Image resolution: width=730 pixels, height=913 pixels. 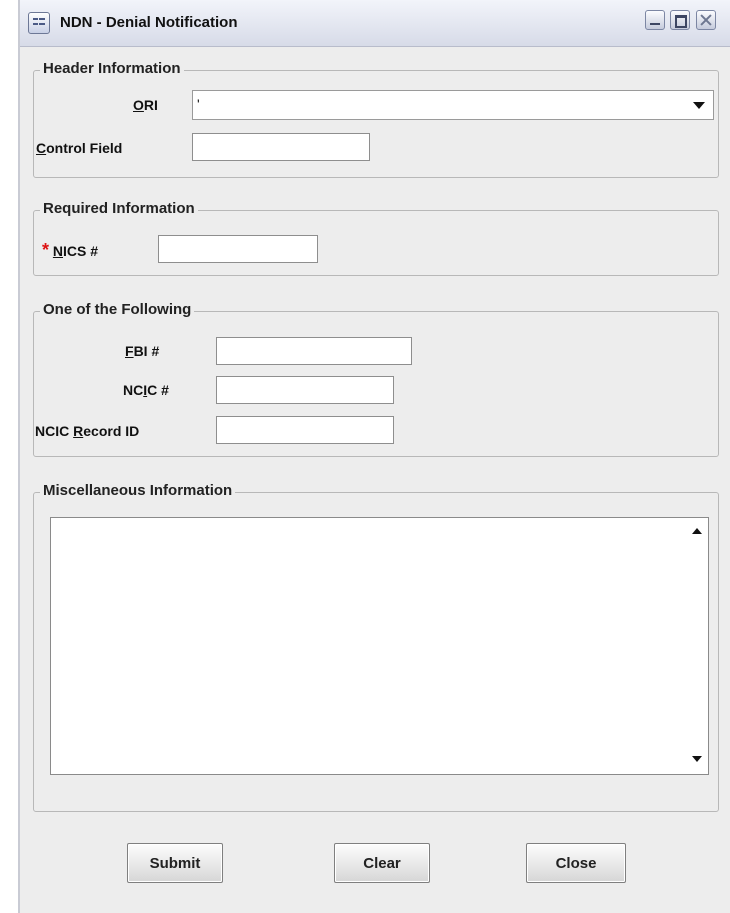 I want to click on ncic-record-id-input, so click(x=305, y=430).